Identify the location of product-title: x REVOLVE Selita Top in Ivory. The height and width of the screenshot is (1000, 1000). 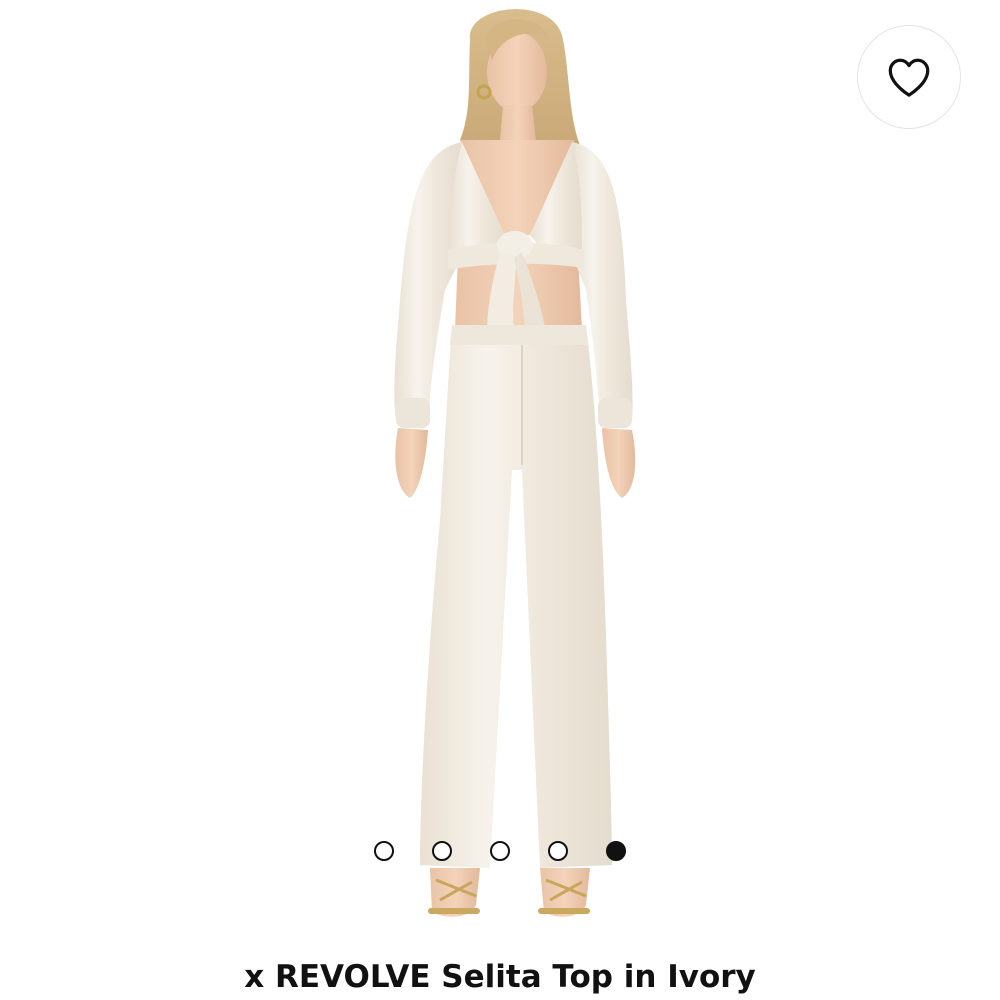
(500, 977).